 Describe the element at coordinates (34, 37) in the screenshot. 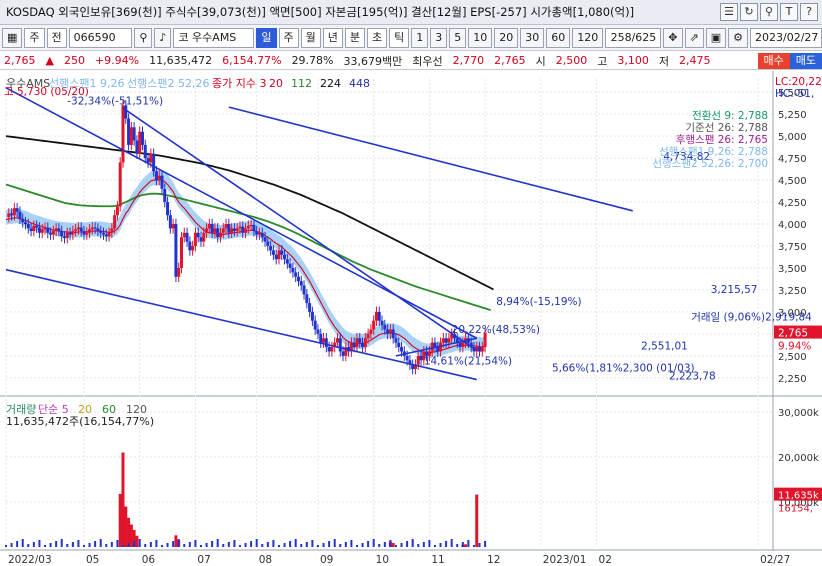

I see `market-select: 주` at that location.